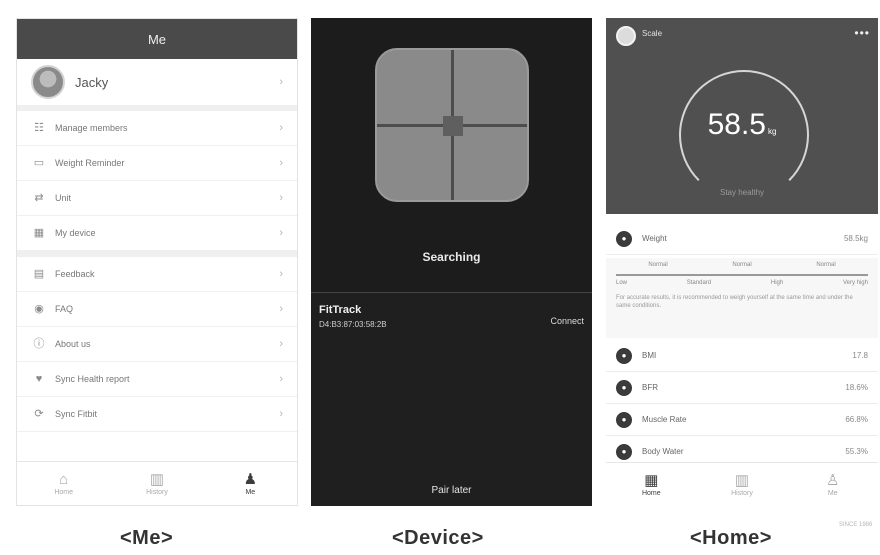 This screenshot has height=555, width=880. I want to click on menu-item-manage-members: ☷ Manage members ›, so click(157, 128).